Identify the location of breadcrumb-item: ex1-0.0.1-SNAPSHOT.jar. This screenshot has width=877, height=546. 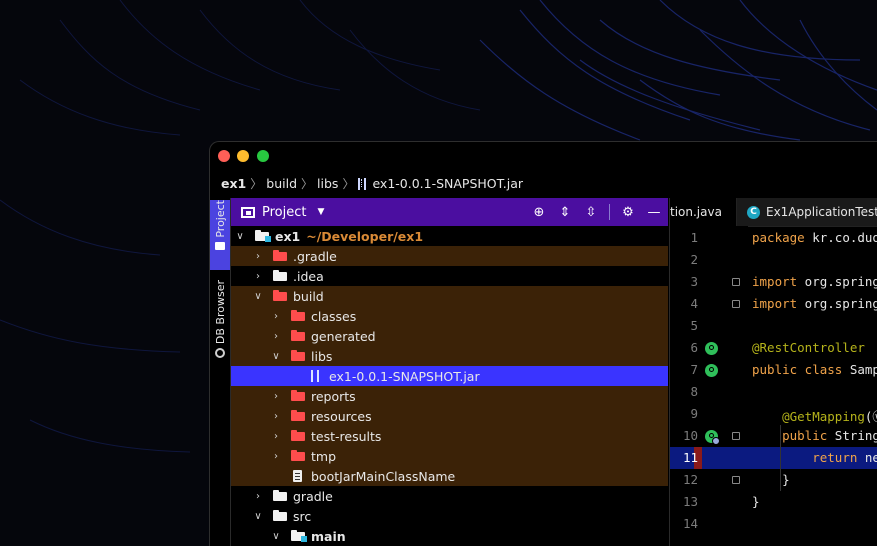
(447, 183).